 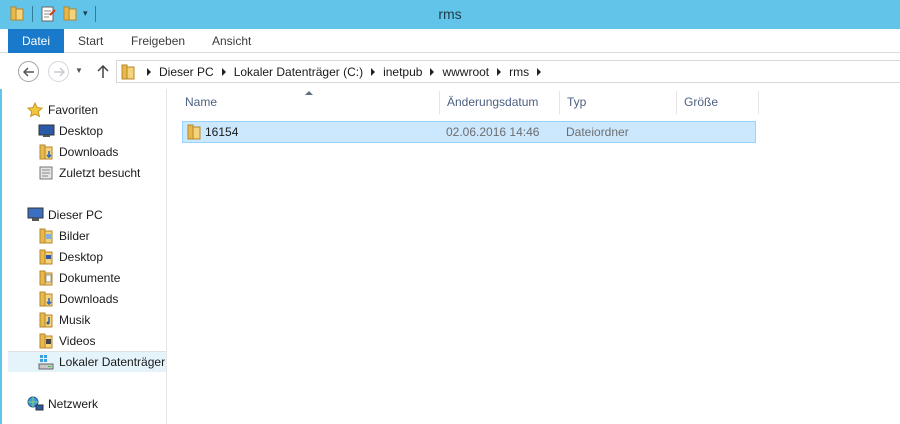 I want to click on nav-item-label: Netzwerk, so click(x=73, y=403).